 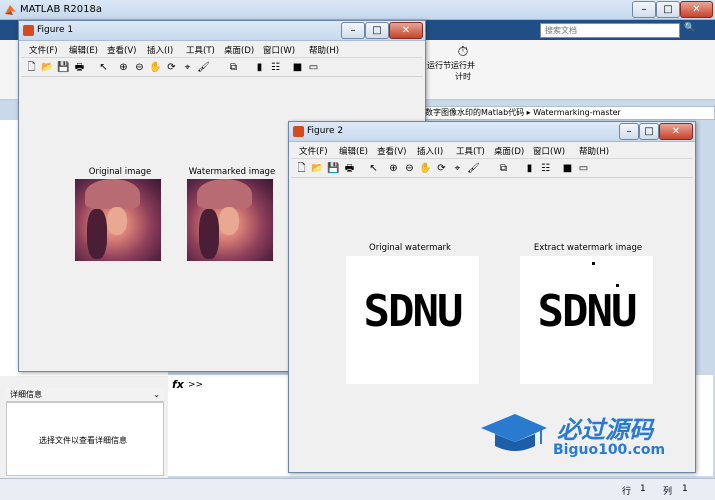 I want to click on run-time-button: ⏱ 运行并 计时, so click(x=463, y=62).